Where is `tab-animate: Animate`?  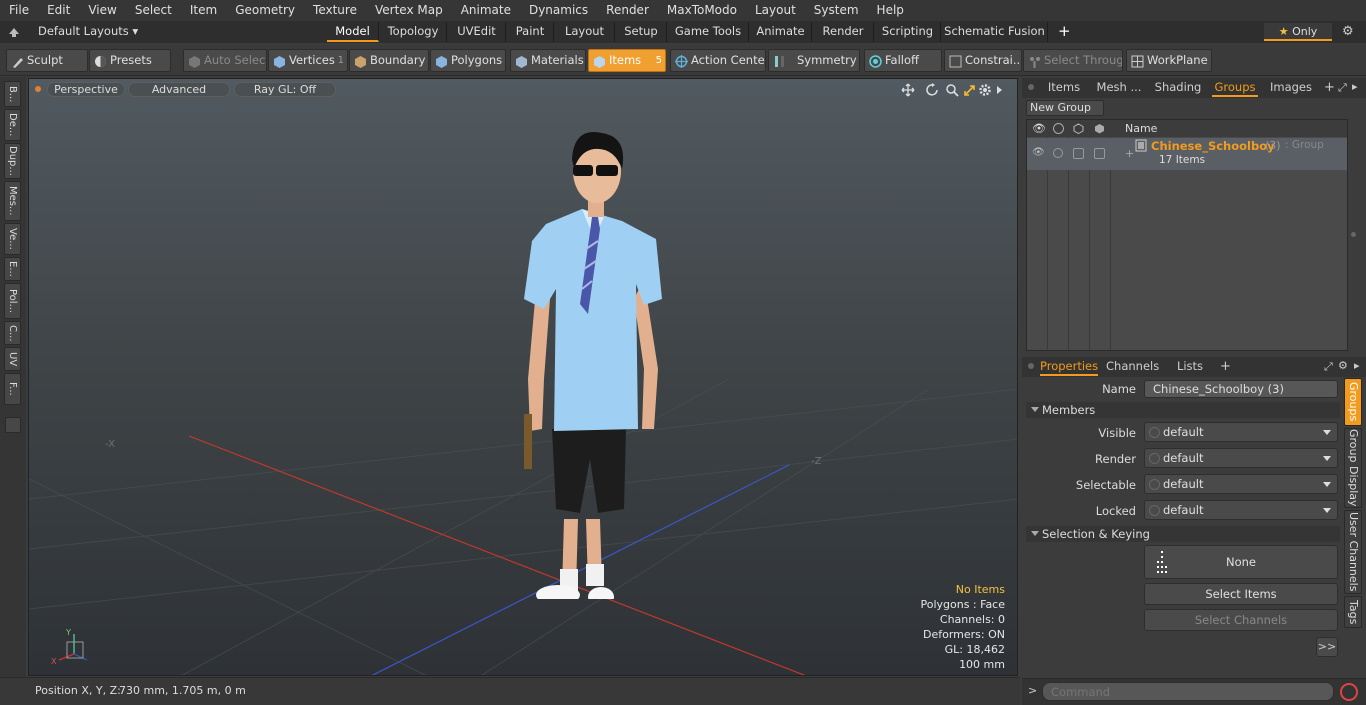
tab-animate: Animate is located at coordinates (781, 32).